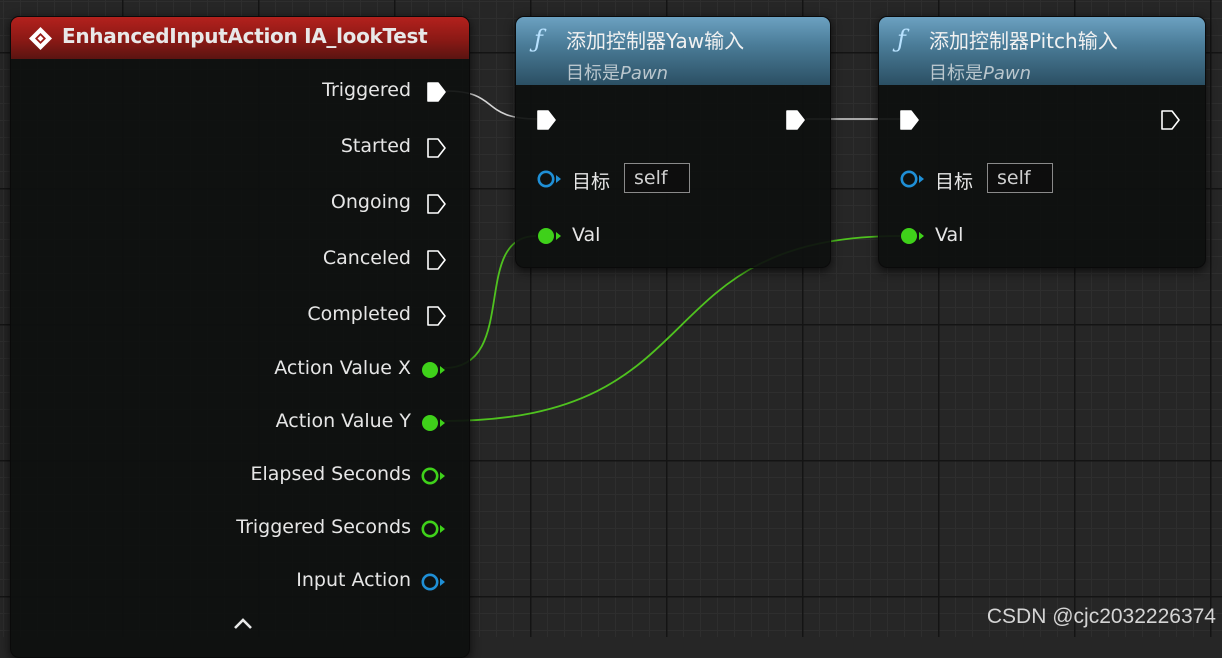 This screenshot has width=1222, height=658. I want to click on pitch-node-header: ƒ 添加控制器Pitch输入 目标是Pawn, so click(1042, 51).